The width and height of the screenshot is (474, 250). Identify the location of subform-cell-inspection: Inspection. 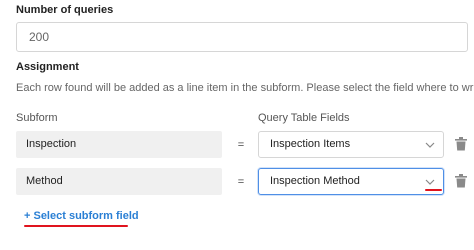
(119, 144).